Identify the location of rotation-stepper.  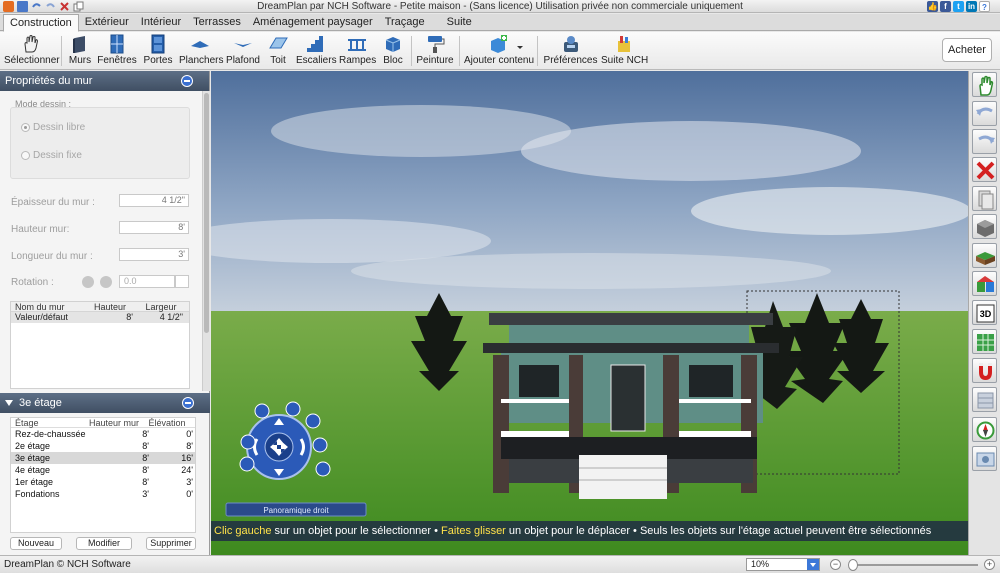
(182, 281).